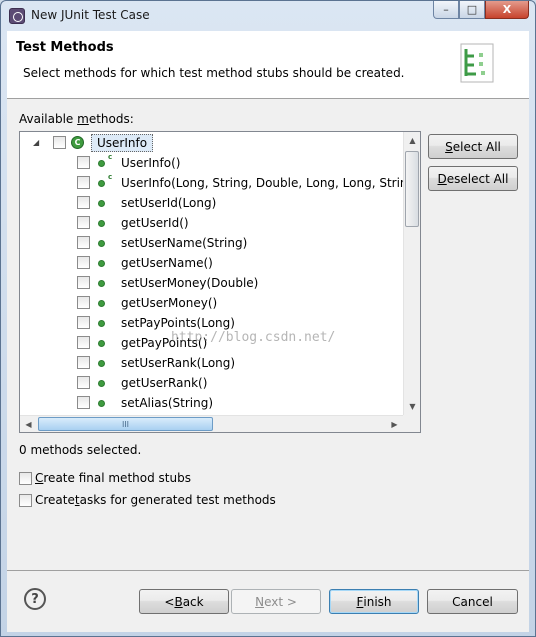 Image resolution: width=536 pixels, height=637 pixels. What do you see at coordinates (76, 119) in the screenshot?
I see `available-methods-label: Available methods:` at bounding box center [76, 119].